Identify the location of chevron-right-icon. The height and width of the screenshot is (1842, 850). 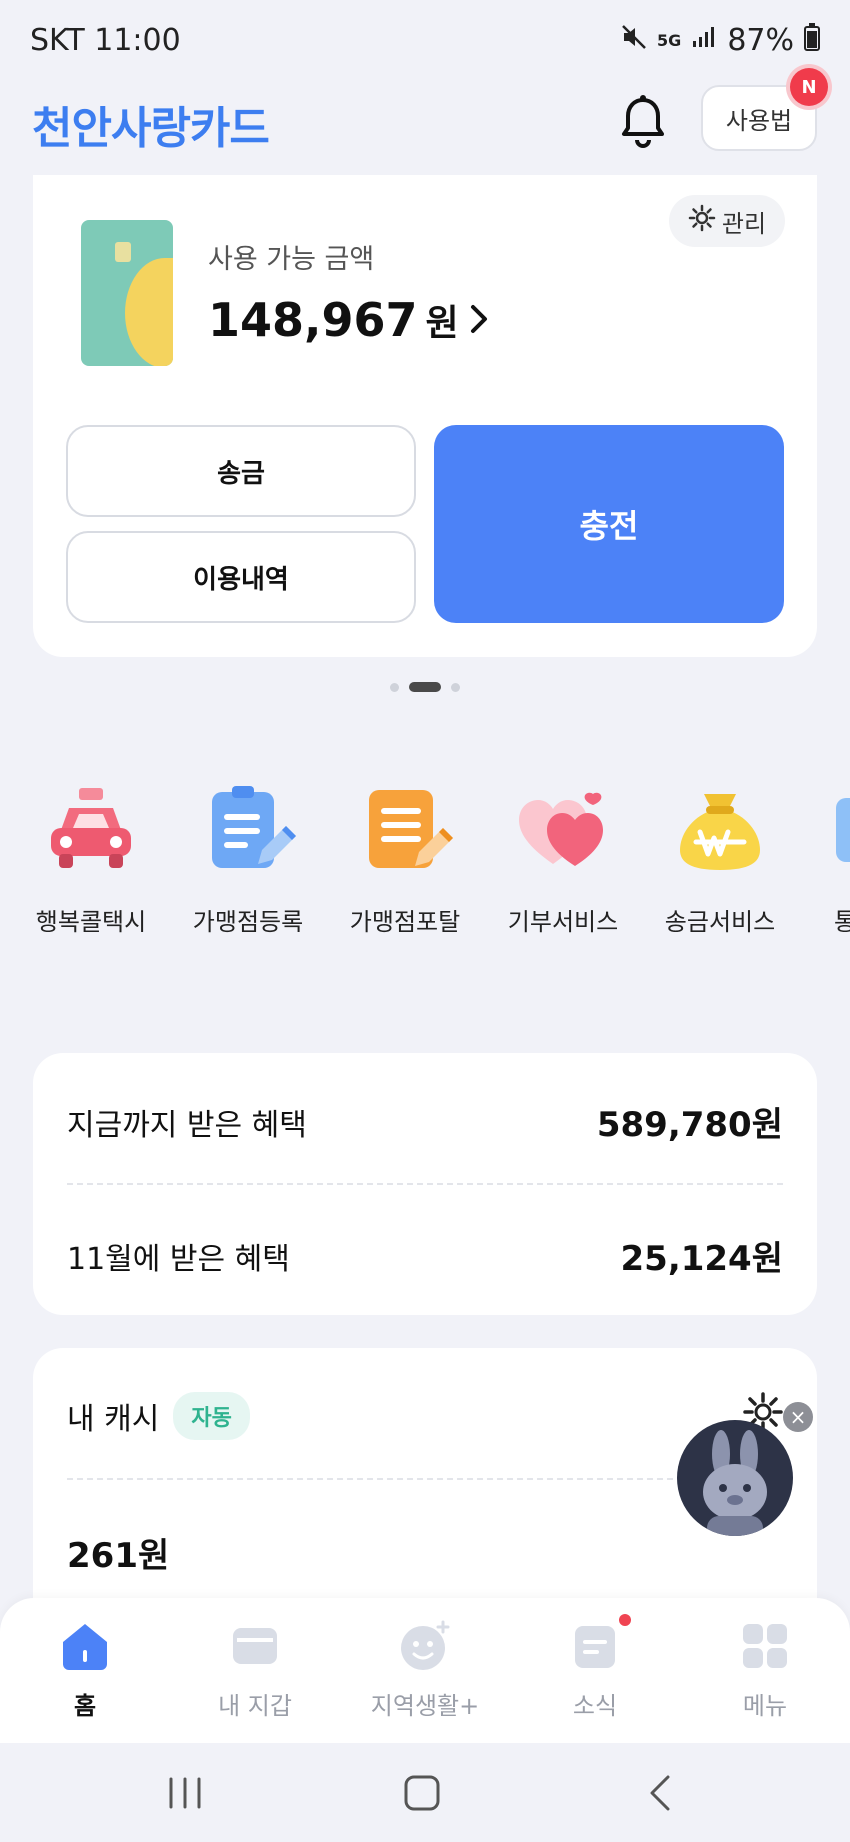
(479, 320).